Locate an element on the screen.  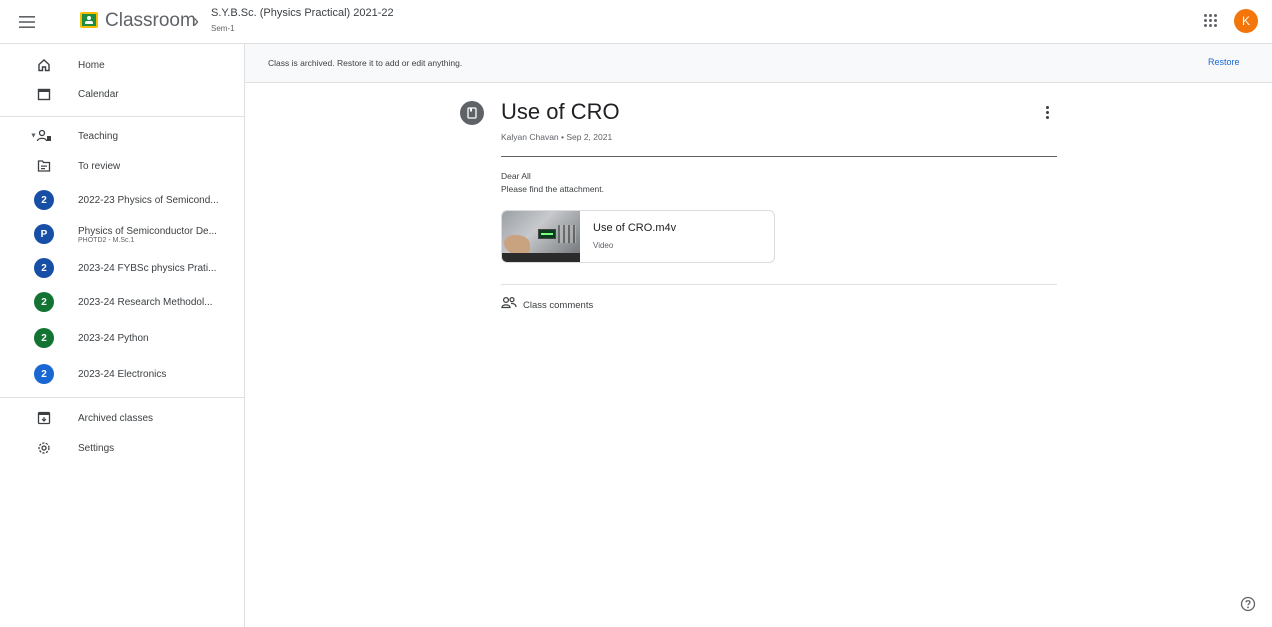
sidebar-item-label: Teaching is located at coordinates (98, 136).